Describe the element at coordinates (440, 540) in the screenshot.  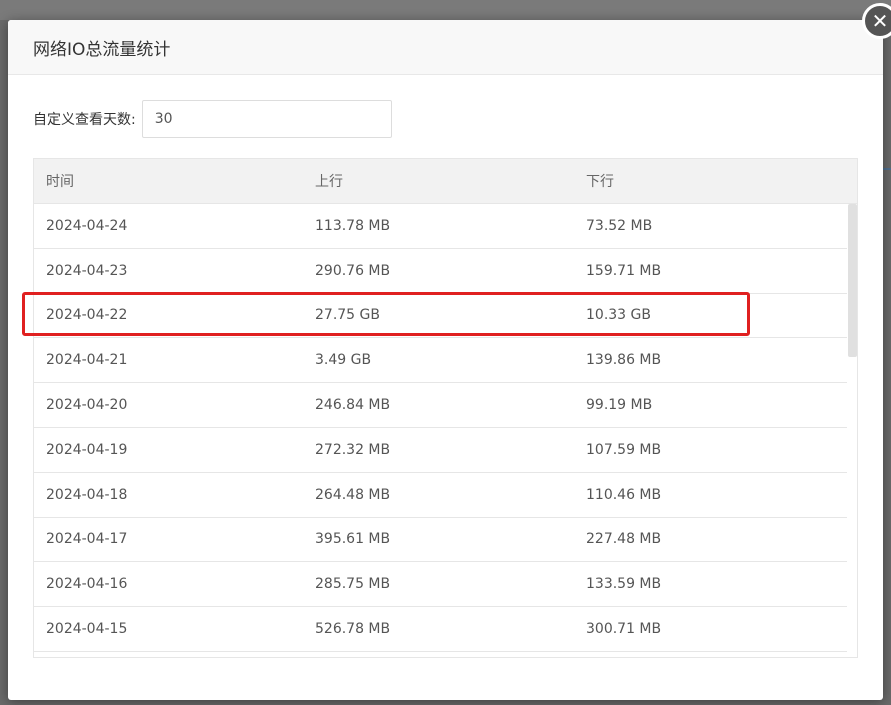
I see `table-row: 2024-04-17 395.61 MB 227.48 MB` at that location.